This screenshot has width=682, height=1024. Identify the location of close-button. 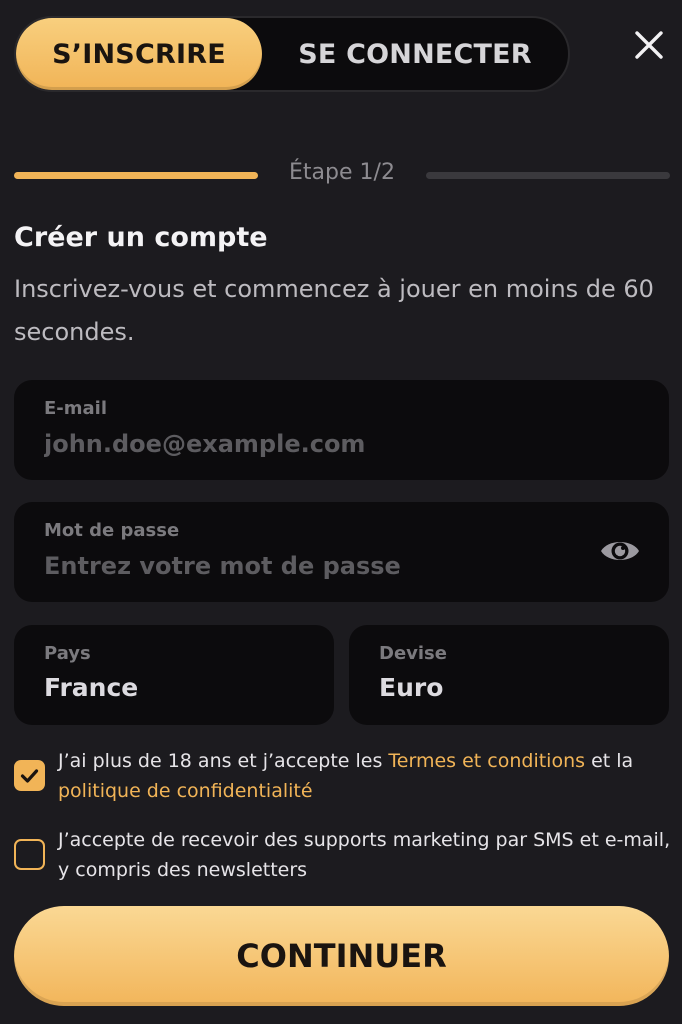
(649, 45).